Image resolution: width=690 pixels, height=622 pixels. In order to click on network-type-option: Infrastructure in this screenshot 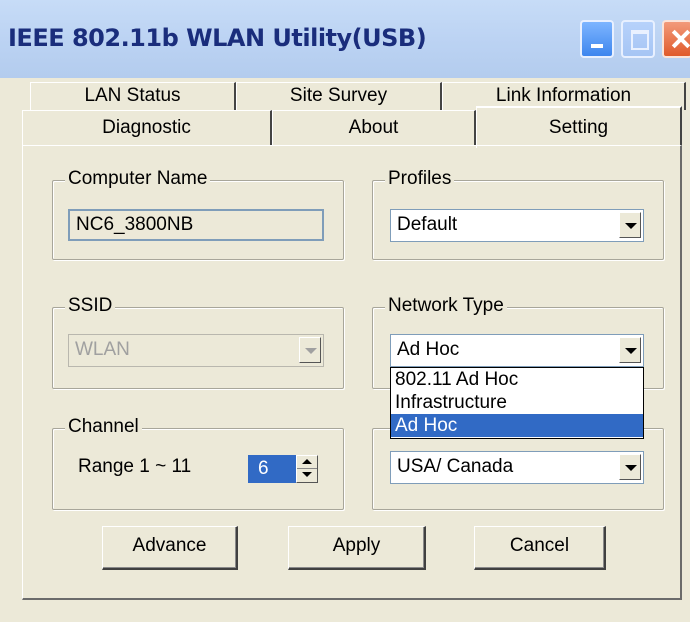, I will do `click(517, 402)`.